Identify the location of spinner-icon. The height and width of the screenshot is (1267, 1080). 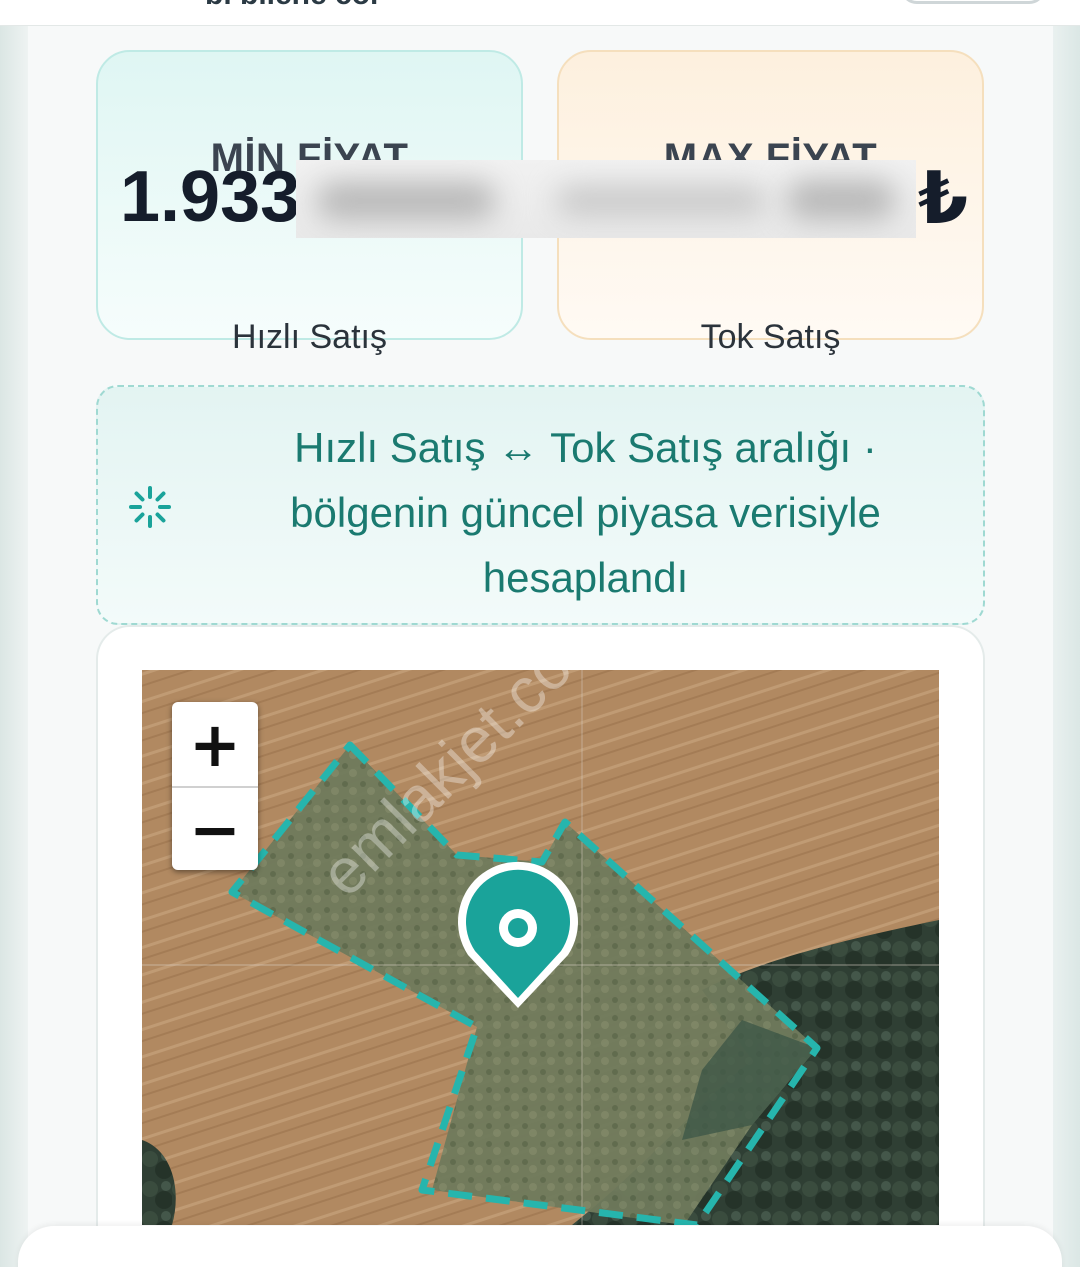
(150, 507).